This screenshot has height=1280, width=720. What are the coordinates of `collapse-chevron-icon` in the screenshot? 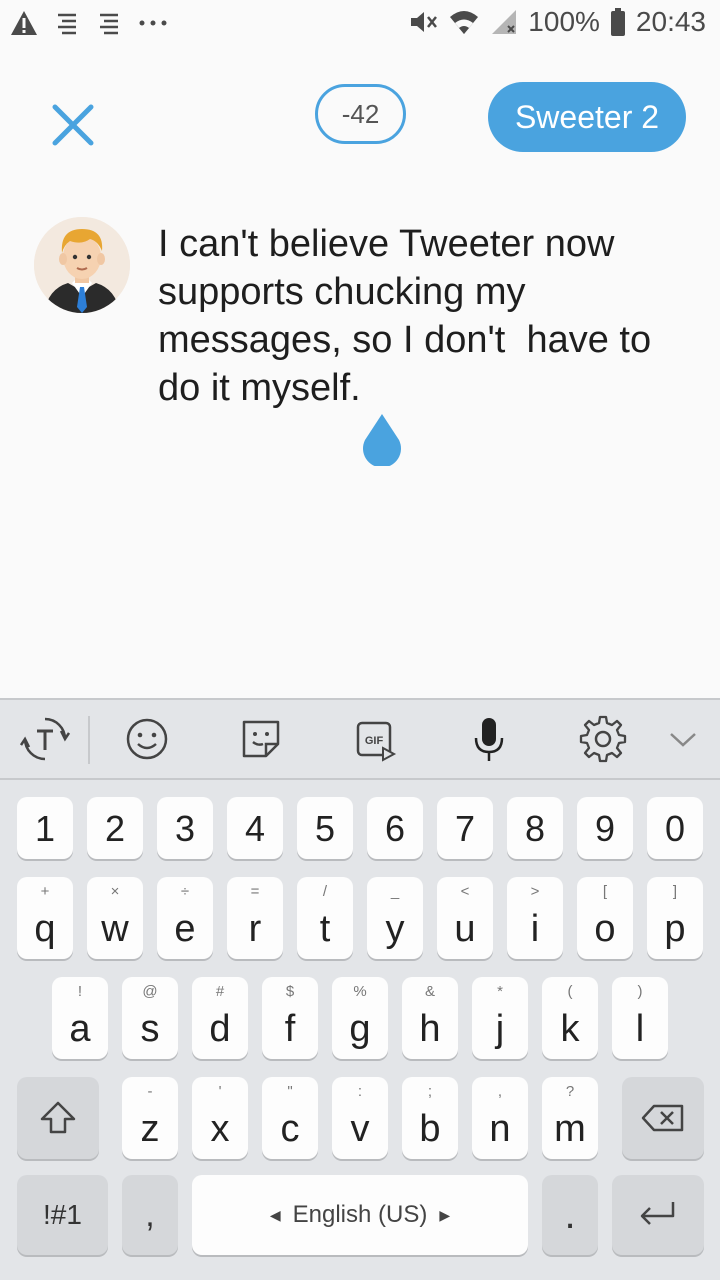 It's located at (683, 740).